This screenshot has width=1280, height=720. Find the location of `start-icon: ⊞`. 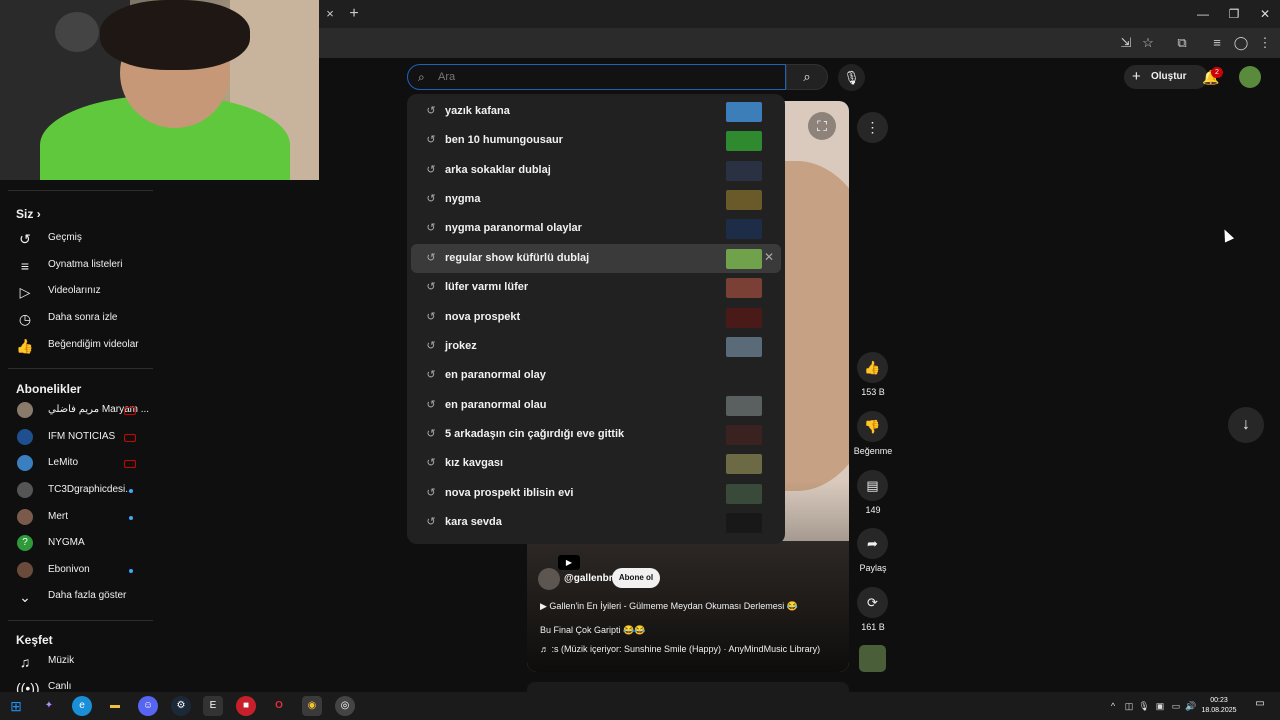

start-icon: ⊞ is located at coordinates (16, 706).